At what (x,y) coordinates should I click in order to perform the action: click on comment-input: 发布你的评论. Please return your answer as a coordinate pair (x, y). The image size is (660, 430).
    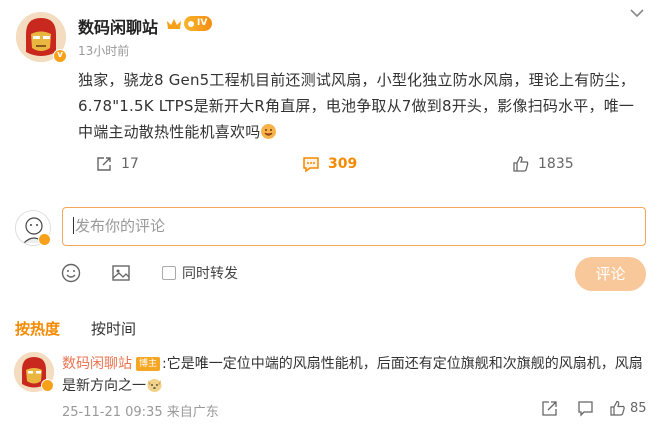
    Looking at the image, I should click on (354, 226).